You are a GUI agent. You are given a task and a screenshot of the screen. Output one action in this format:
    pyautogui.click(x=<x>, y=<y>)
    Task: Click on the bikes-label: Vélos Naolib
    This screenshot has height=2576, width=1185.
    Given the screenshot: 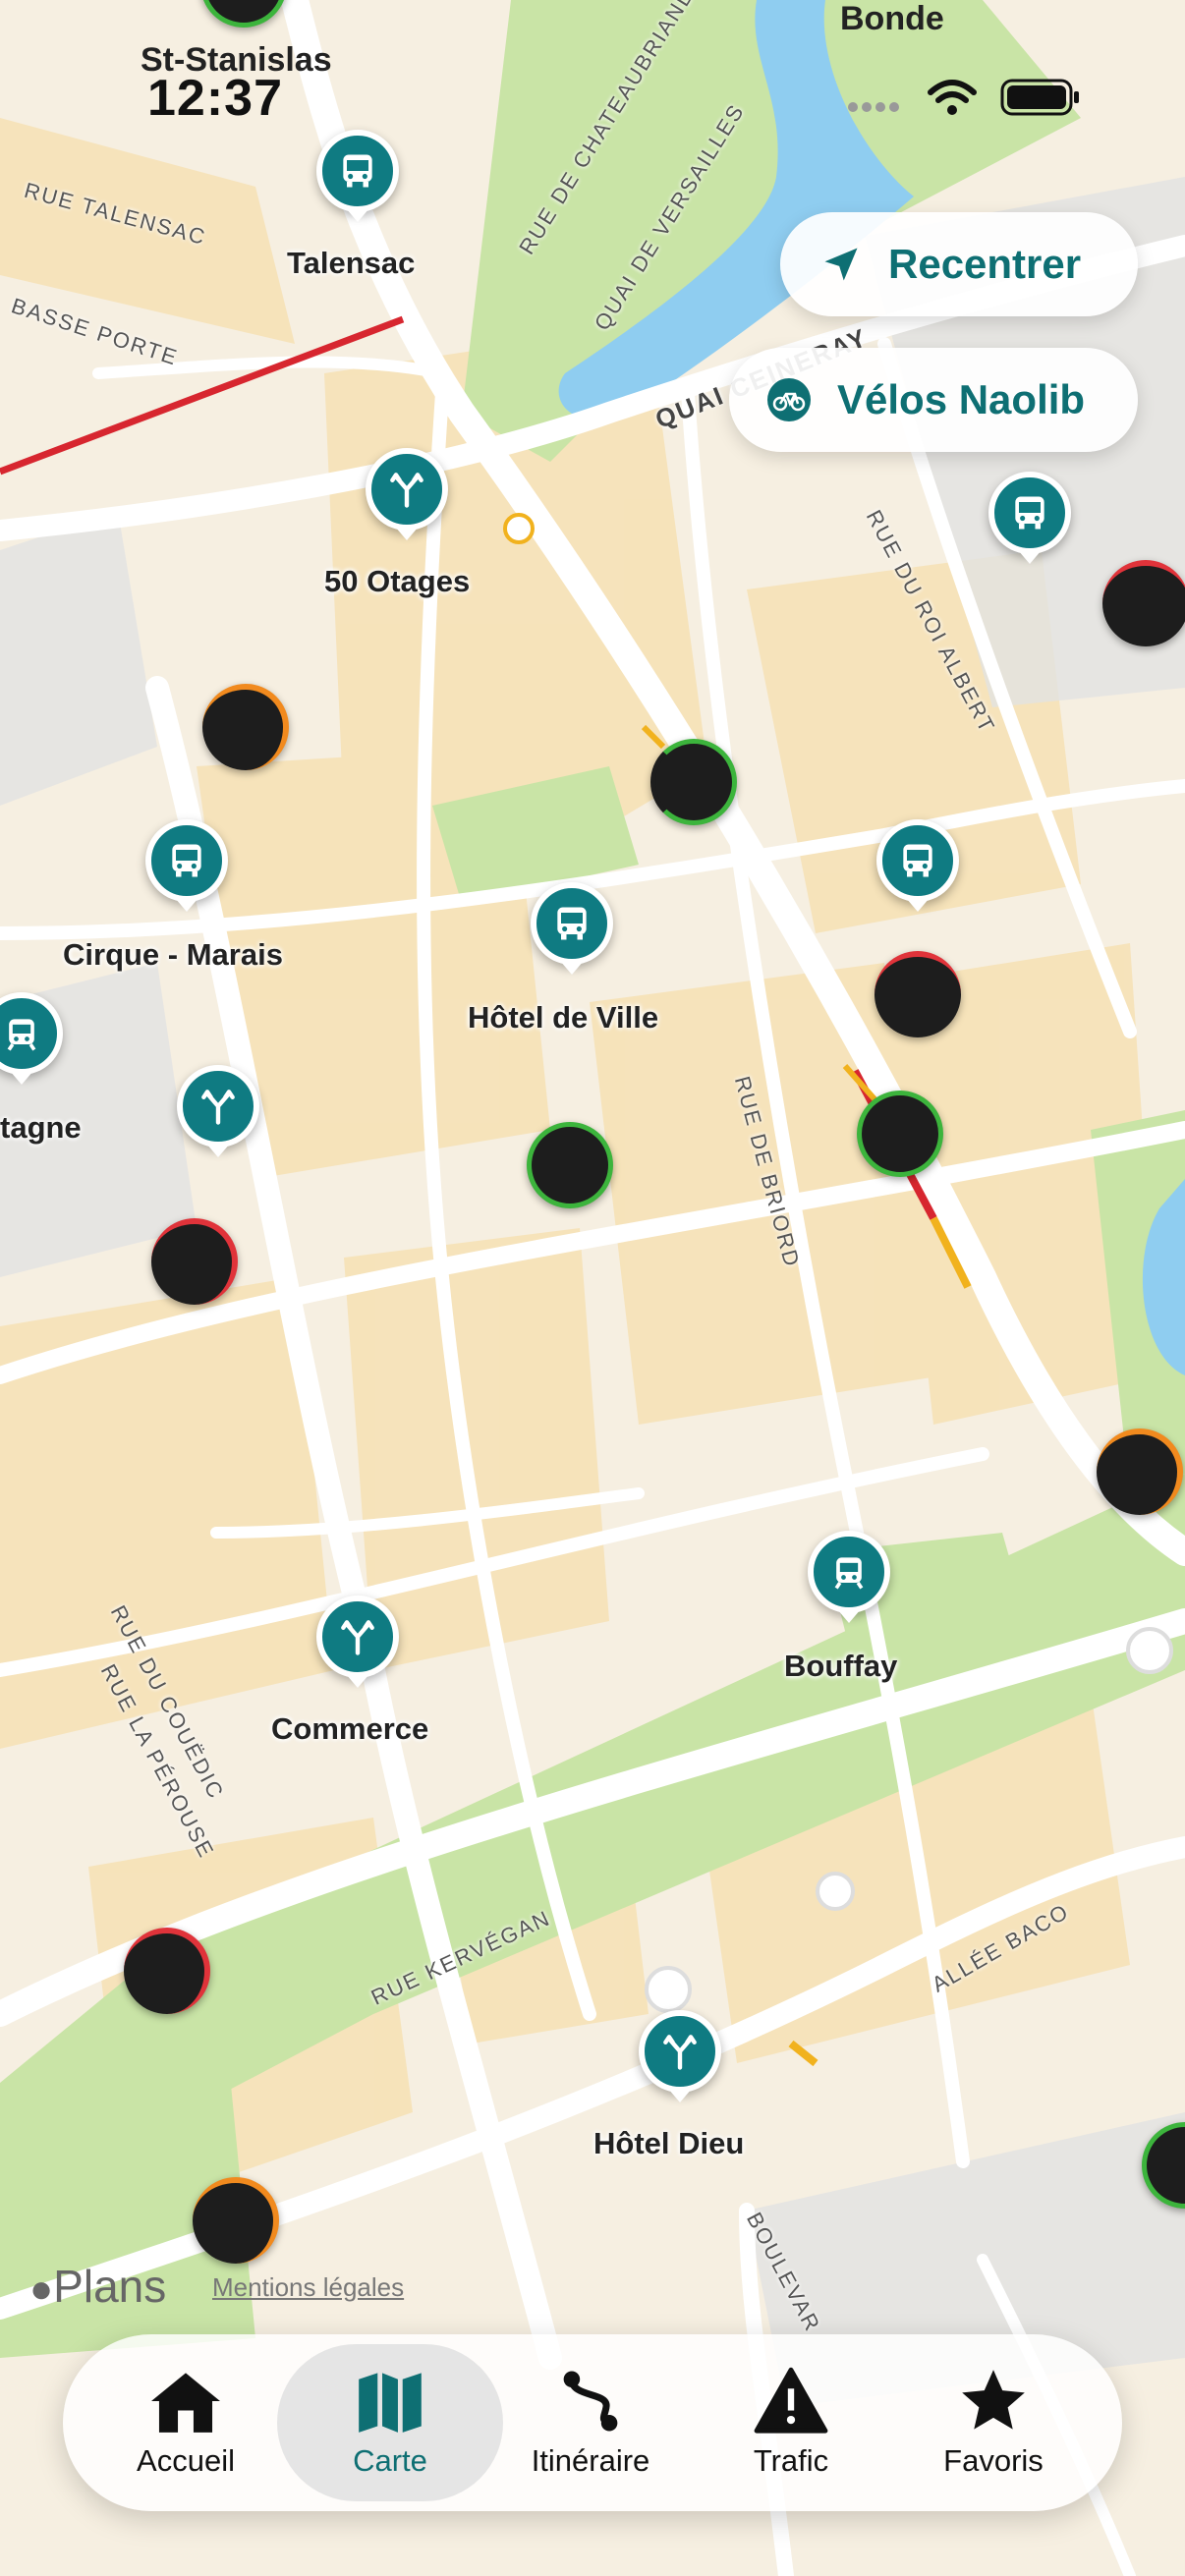 What is the action you would take?
    pyautogui.click(x=962, y=399)
    